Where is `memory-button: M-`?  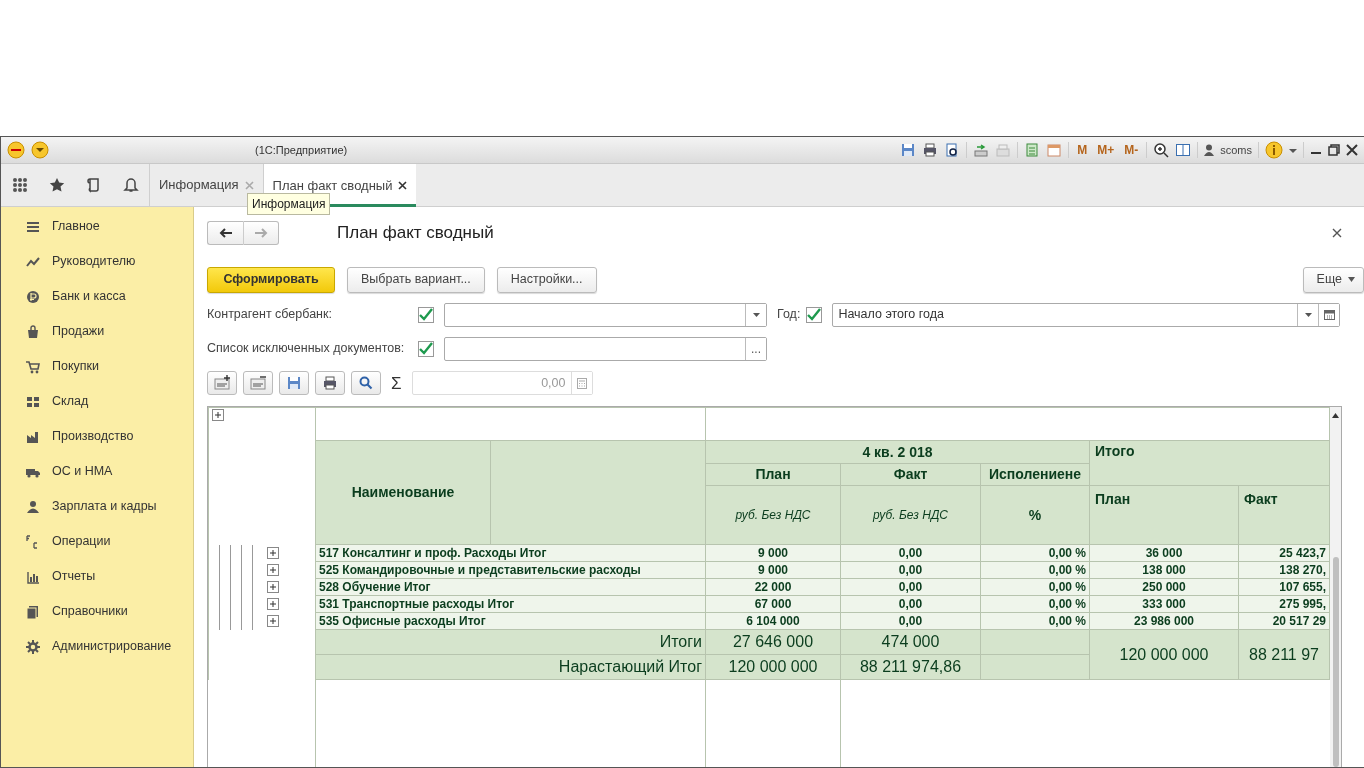
memory-button: M- is located at coordinates (1131, 150).